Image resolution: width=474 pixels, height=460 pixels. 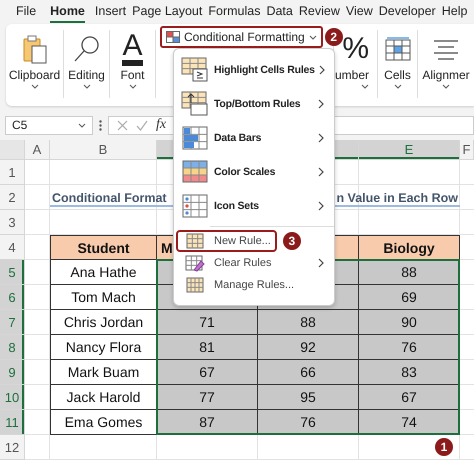 What do you see at coordinates (12, 197) in the screenshot?
I see `row-header: 2` at bounding box center [12, 197].